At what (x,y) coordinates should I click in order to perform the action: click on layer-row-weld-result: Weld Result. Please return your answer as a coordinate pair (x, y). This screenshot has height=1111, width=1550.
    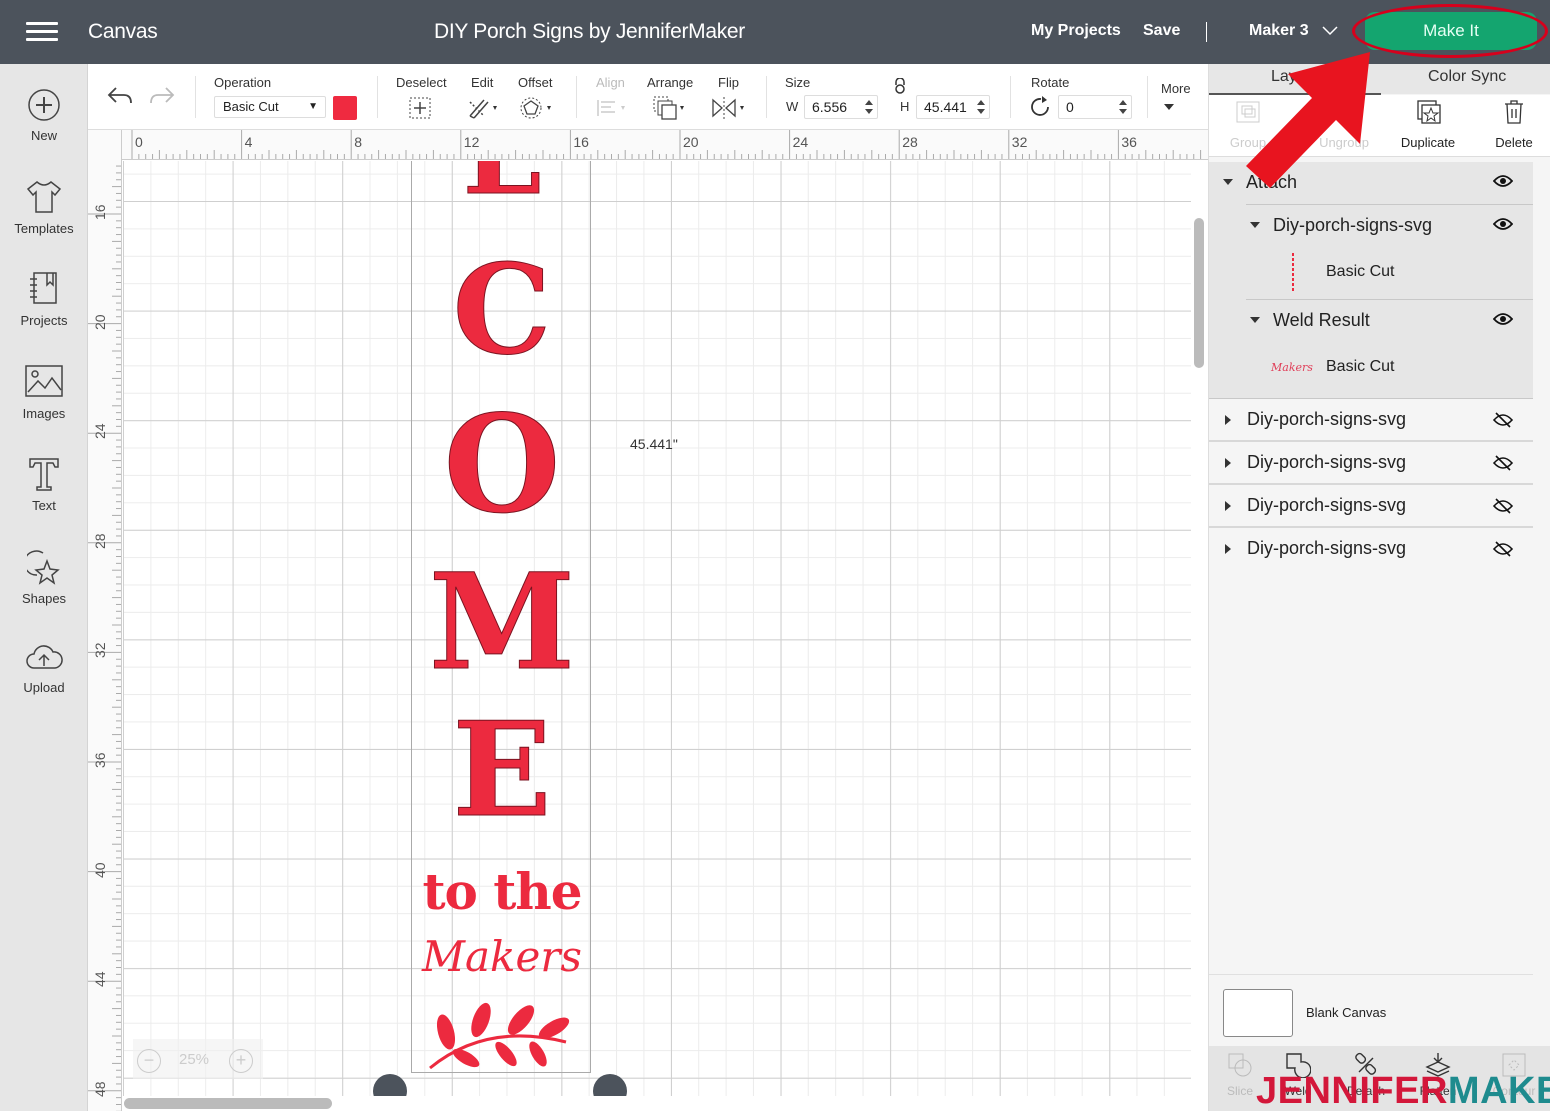
    Looking at the image, I should click on (1371, 321).